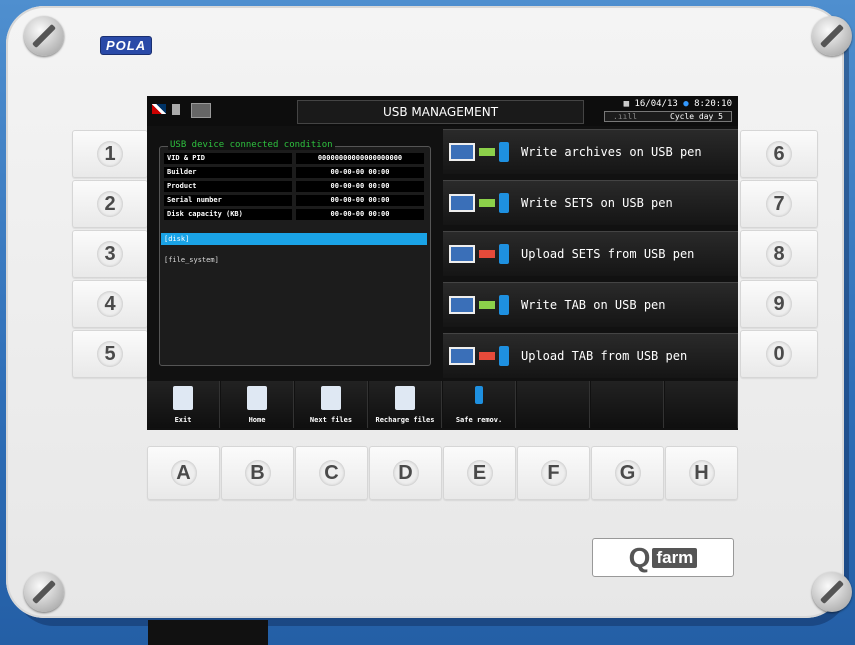  What do you see at coordinates (405, 473) in the screenshot?
I see `key-d: D` at bounding box center [405, 473].